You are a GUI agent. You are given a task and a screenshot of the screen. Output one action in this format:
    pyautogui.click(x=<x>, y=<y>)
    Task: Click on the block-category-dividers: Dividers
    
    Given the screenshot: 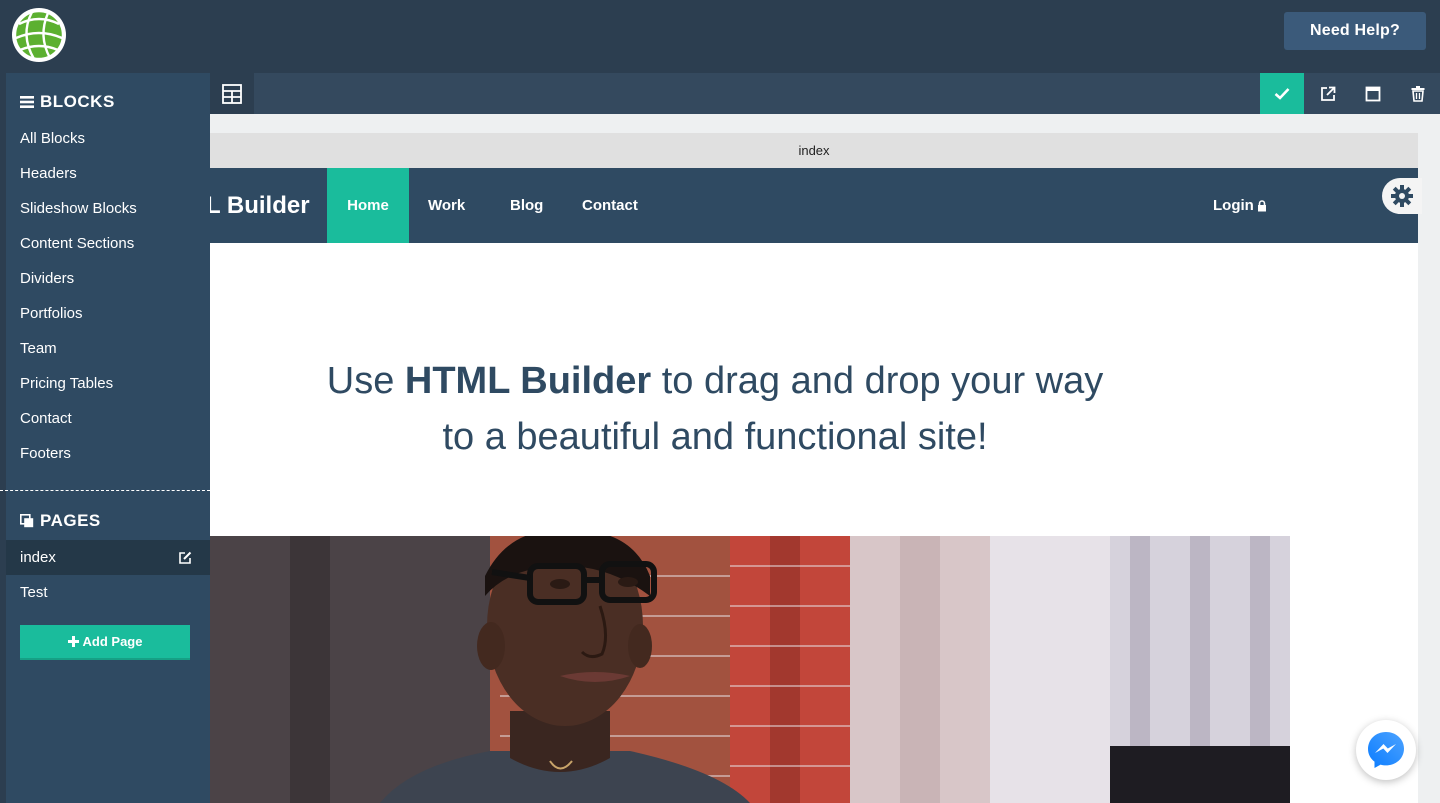 What is the action you would take?
    pyautogui.click(x=108, y=278)
    